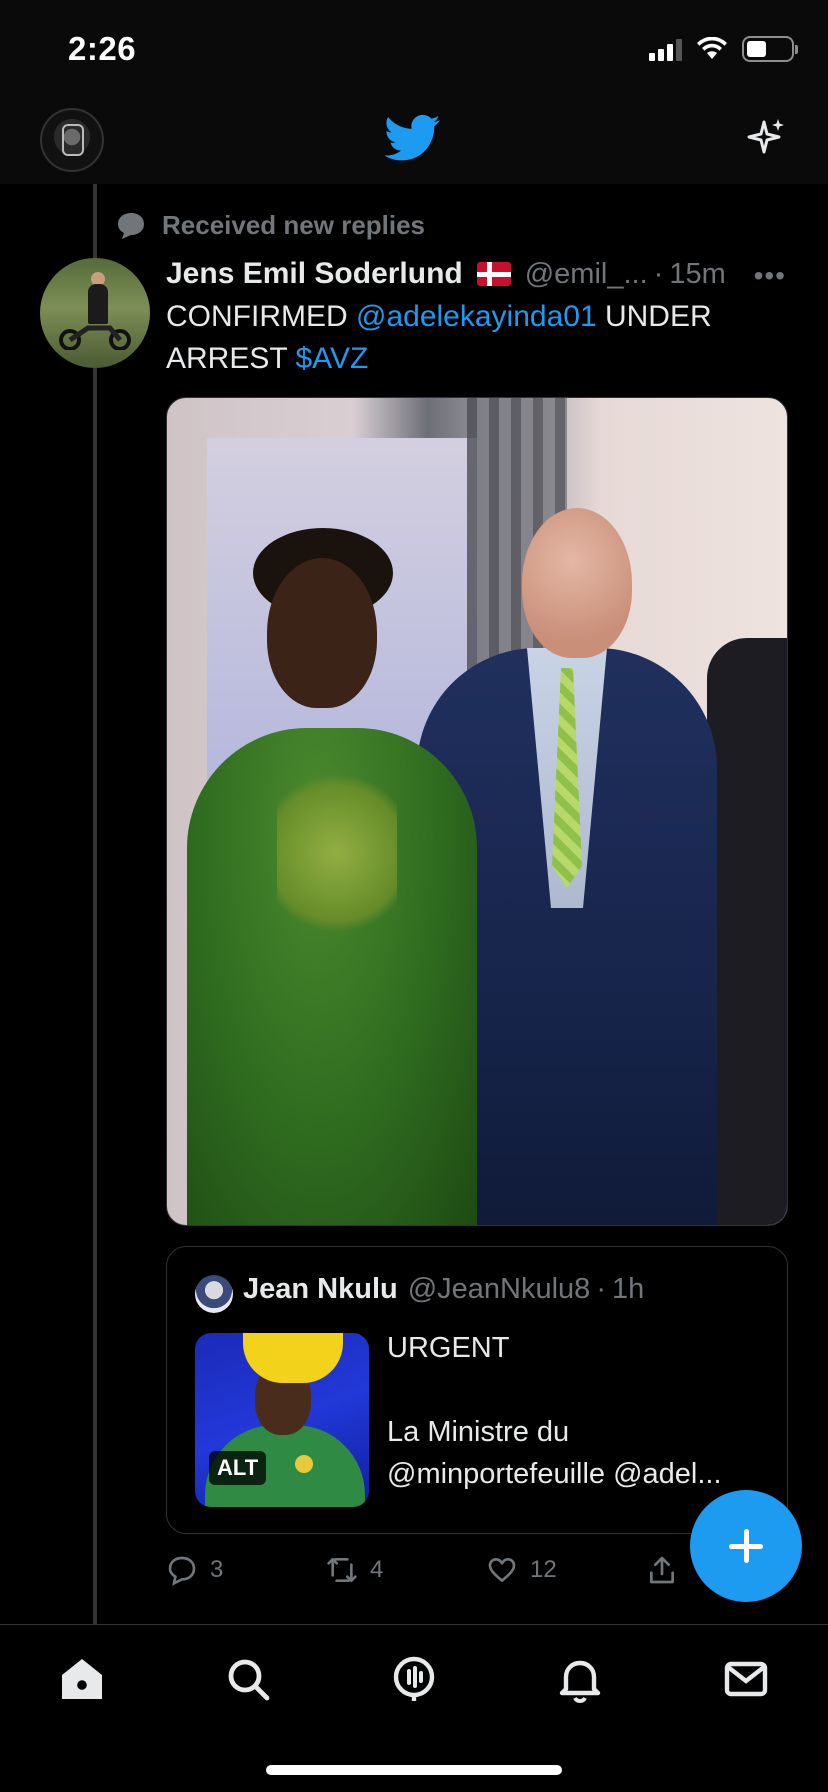 Image resolution: width=828 pixels, height=1792 pixels. What do you see at coordinates (320, 1289) in the screenshot?
I see `quote-author-name: Jean Nkulu` at bounding box center [320, 1289].